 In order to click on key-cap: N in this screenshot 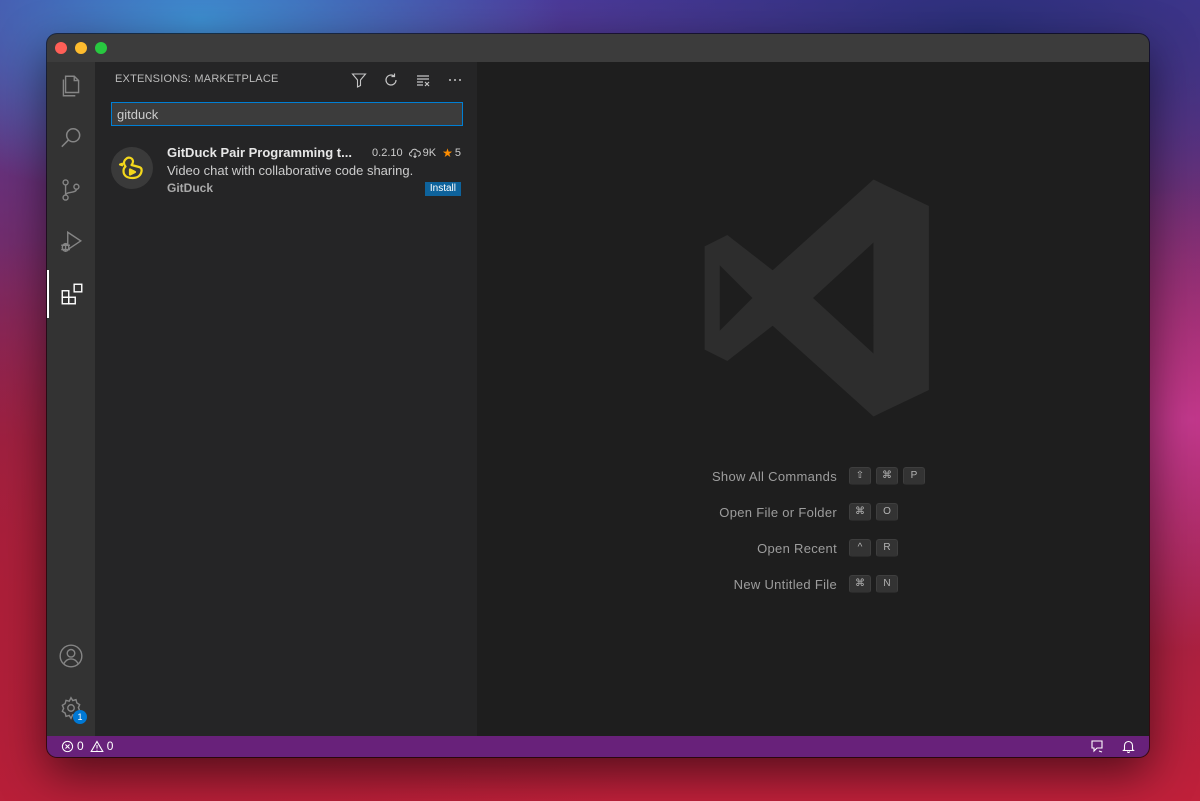, I will do `click(887, 584)`.